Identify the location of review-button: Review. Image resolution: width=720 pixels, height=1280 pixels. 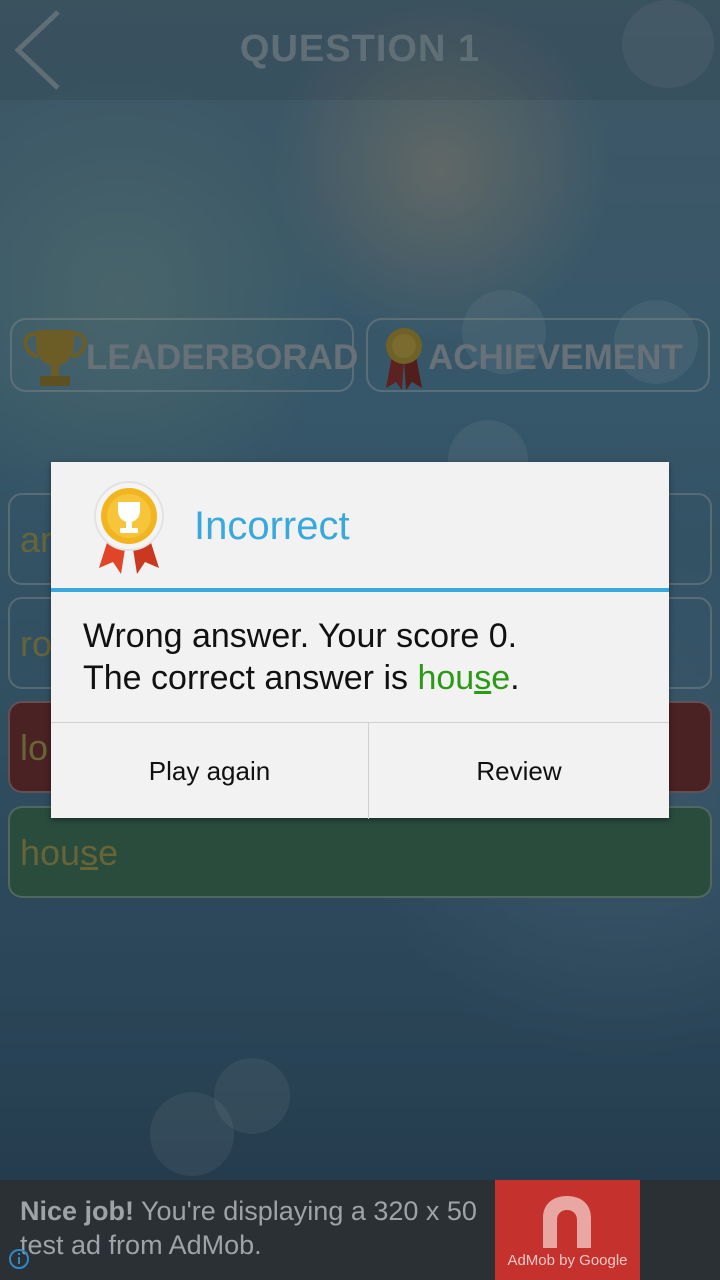
(519, 771).